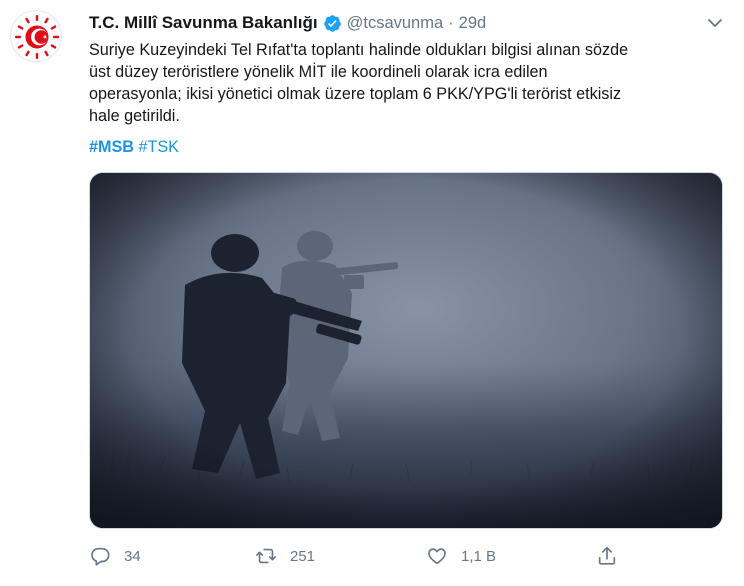 This screenshot has height=586, width=744. I want to click on tweet-text-line: hale getirildi., so click(134, 116).